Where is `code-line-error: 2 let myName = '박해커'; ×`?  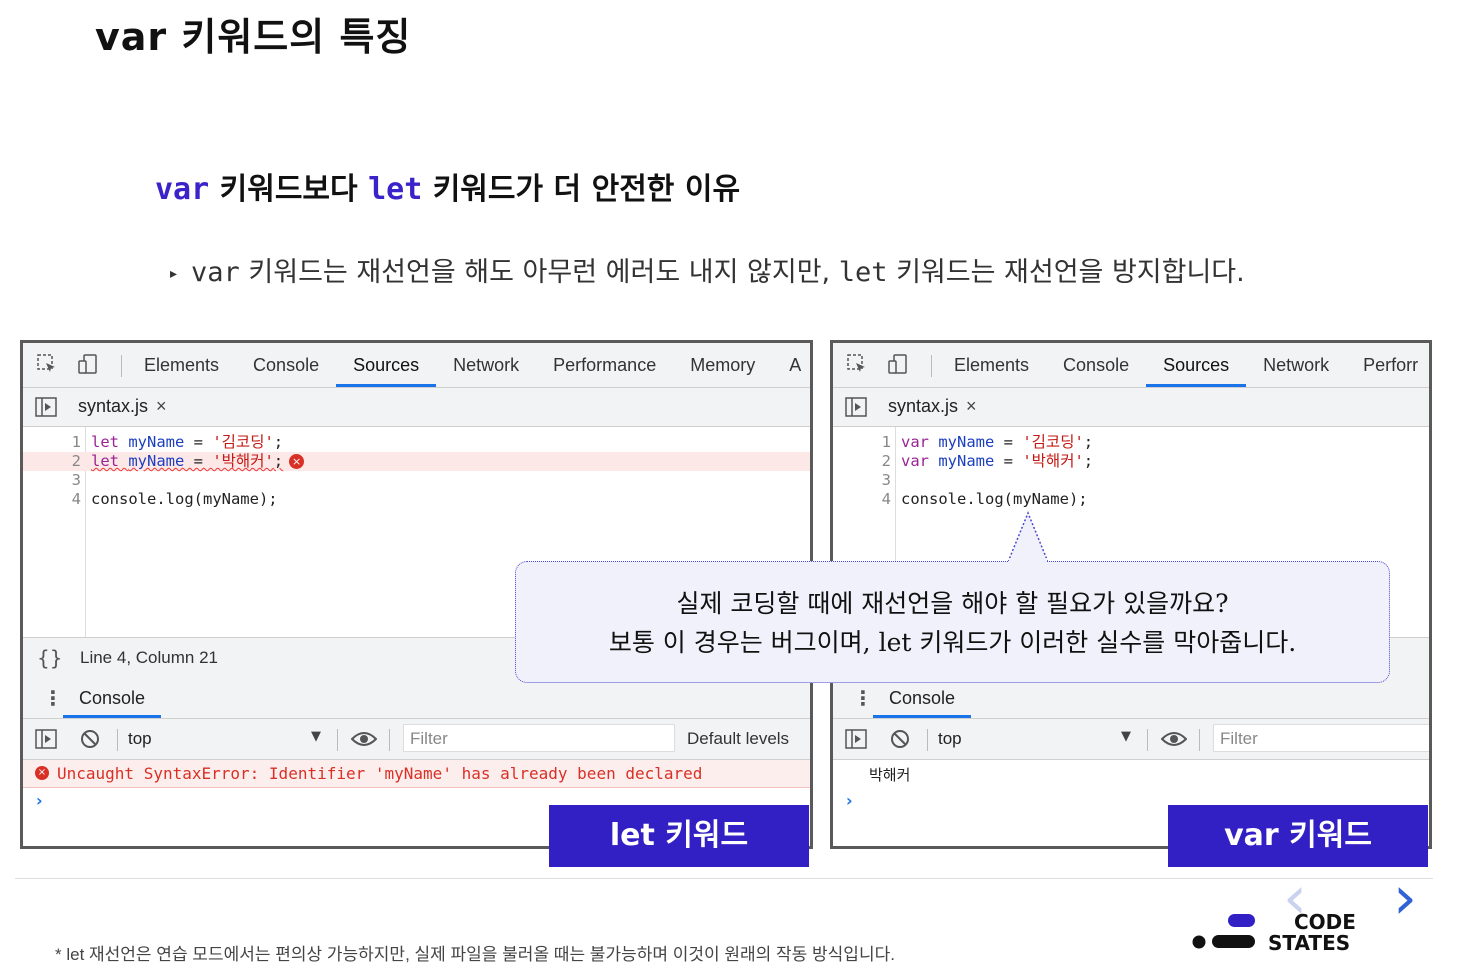 code-line-error: 2 let myName = '박해커'; × is located at coordinates (416, 461).